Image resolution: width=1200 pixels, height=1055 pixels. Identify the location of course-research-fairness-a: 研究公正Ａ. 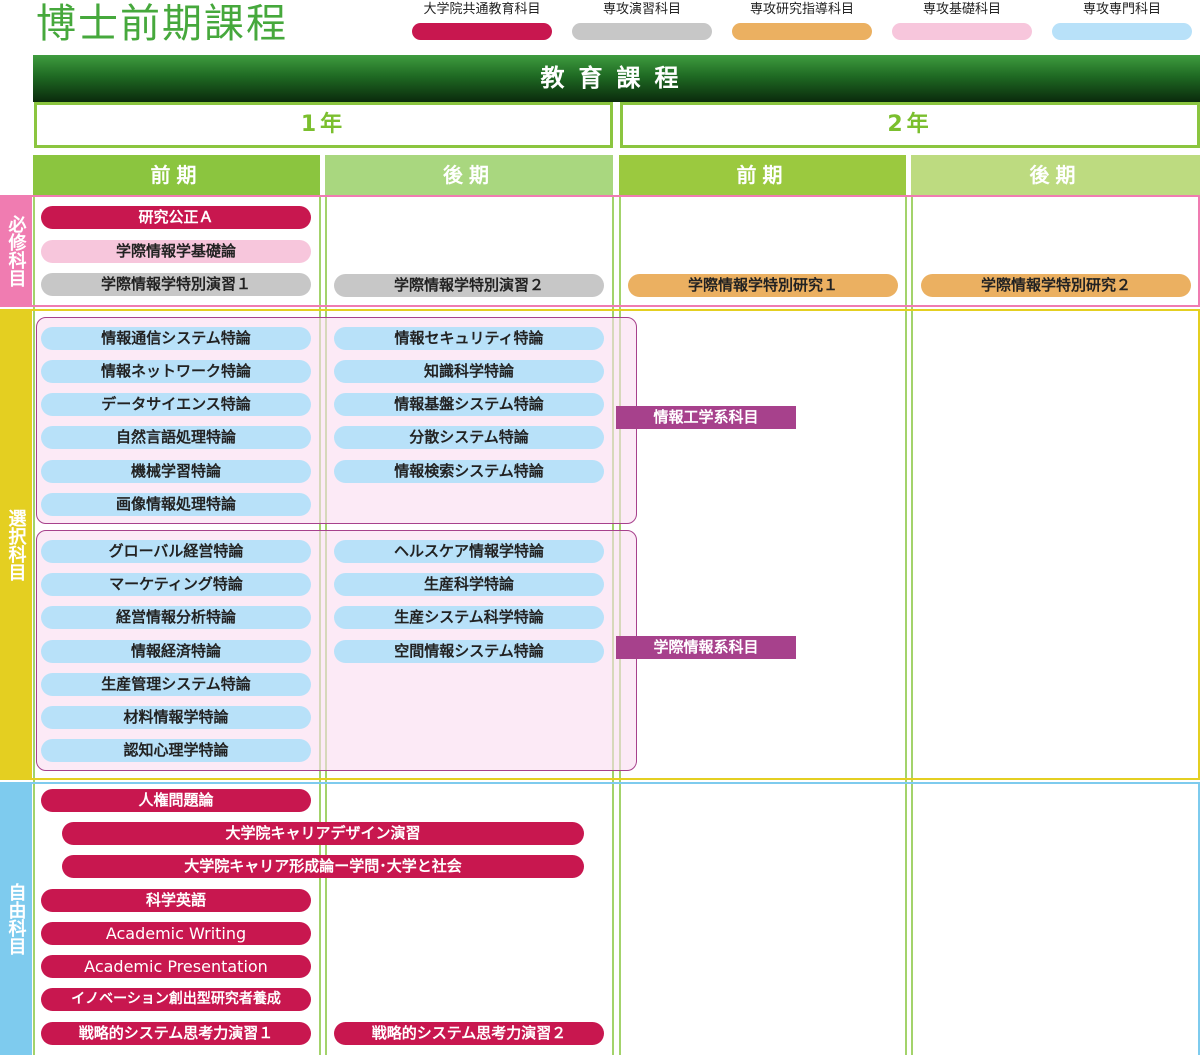
(176, 217).